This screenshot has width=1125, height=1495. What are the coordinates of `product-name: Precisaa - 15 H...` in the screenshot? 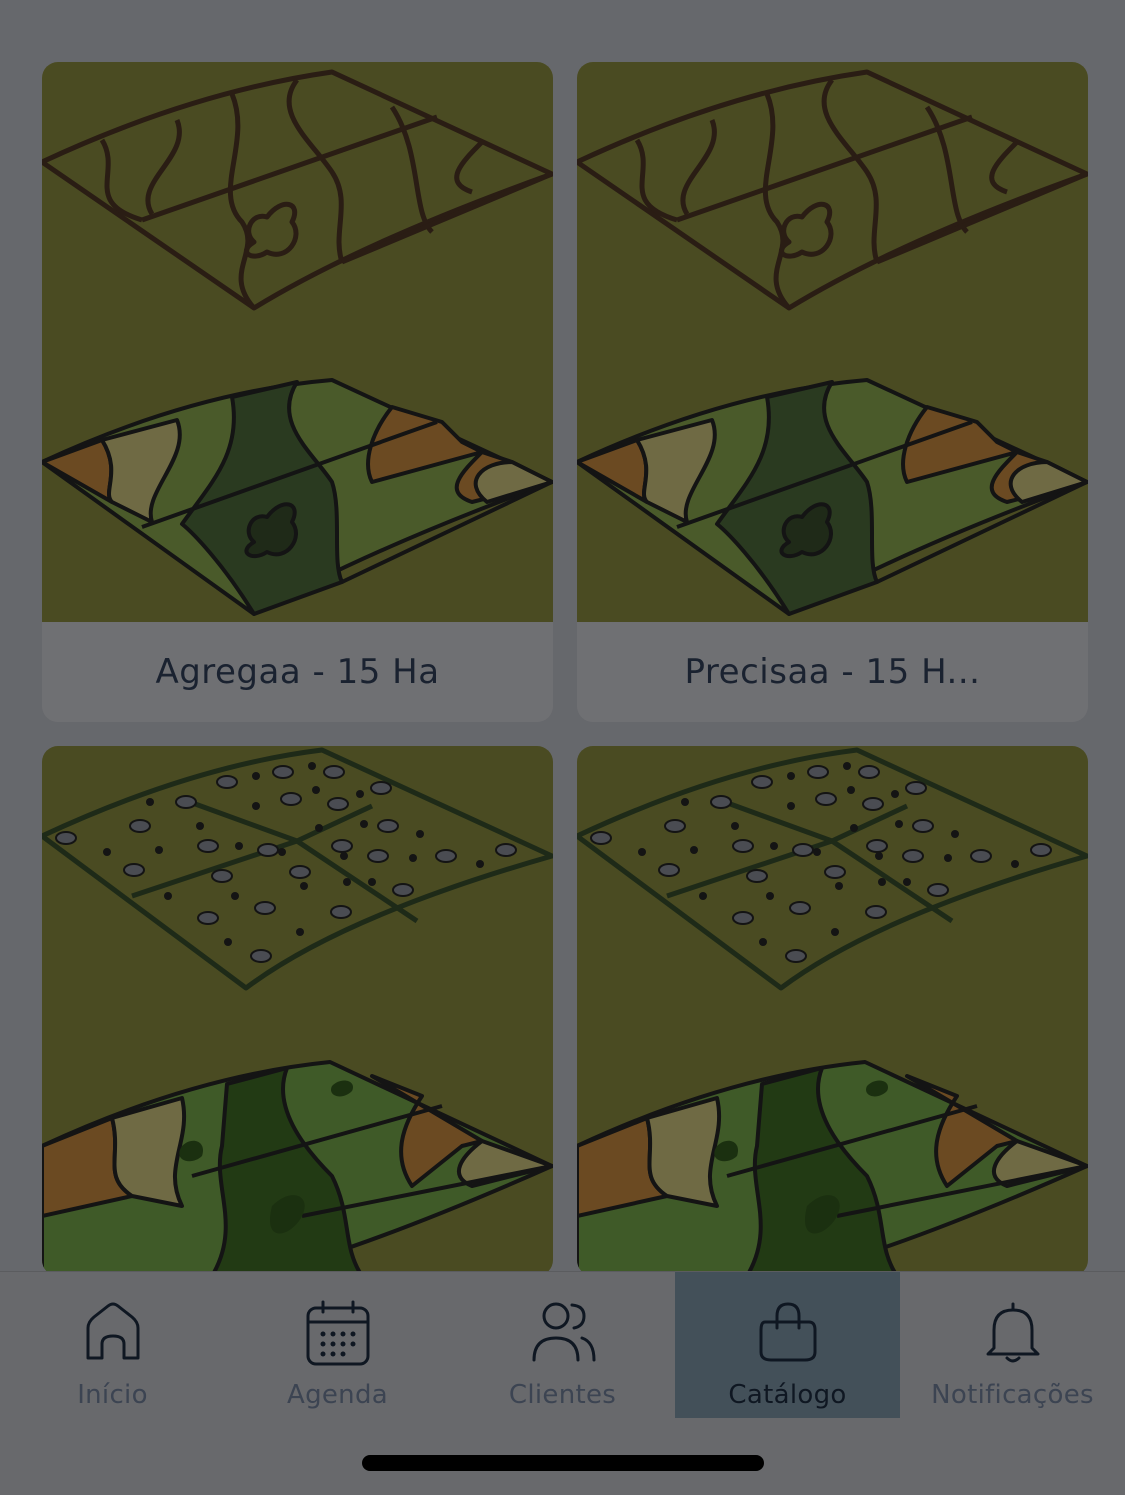 It's located at (832, 672).